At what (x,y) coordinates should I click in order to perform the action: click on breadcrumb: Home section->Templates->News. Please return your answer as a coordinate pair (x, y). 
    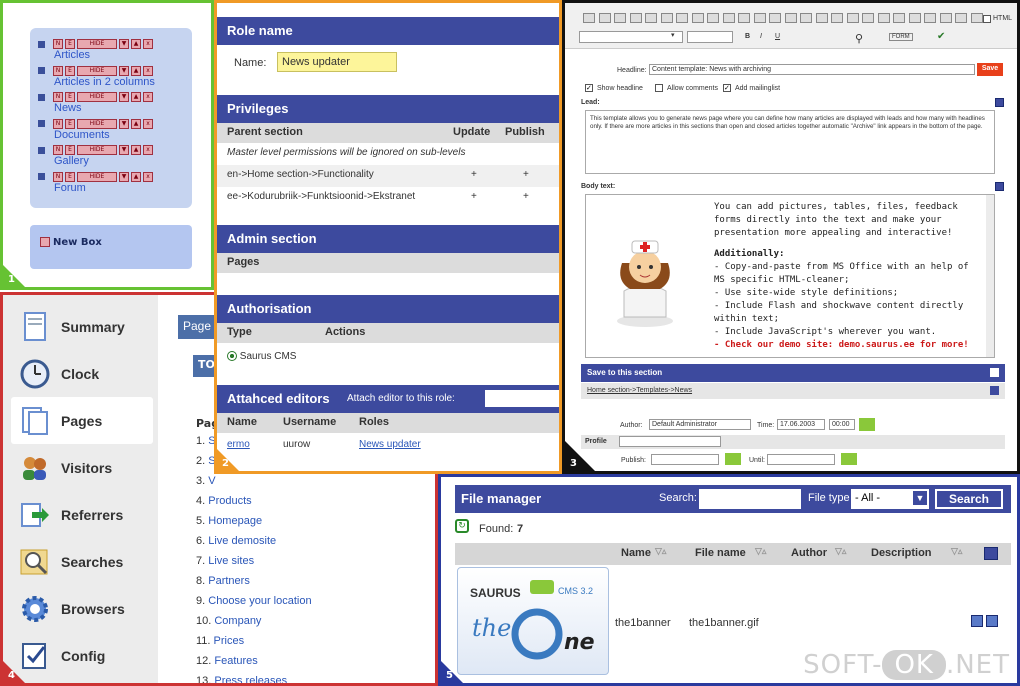
    Looking at the image, I should click on (639, 390).